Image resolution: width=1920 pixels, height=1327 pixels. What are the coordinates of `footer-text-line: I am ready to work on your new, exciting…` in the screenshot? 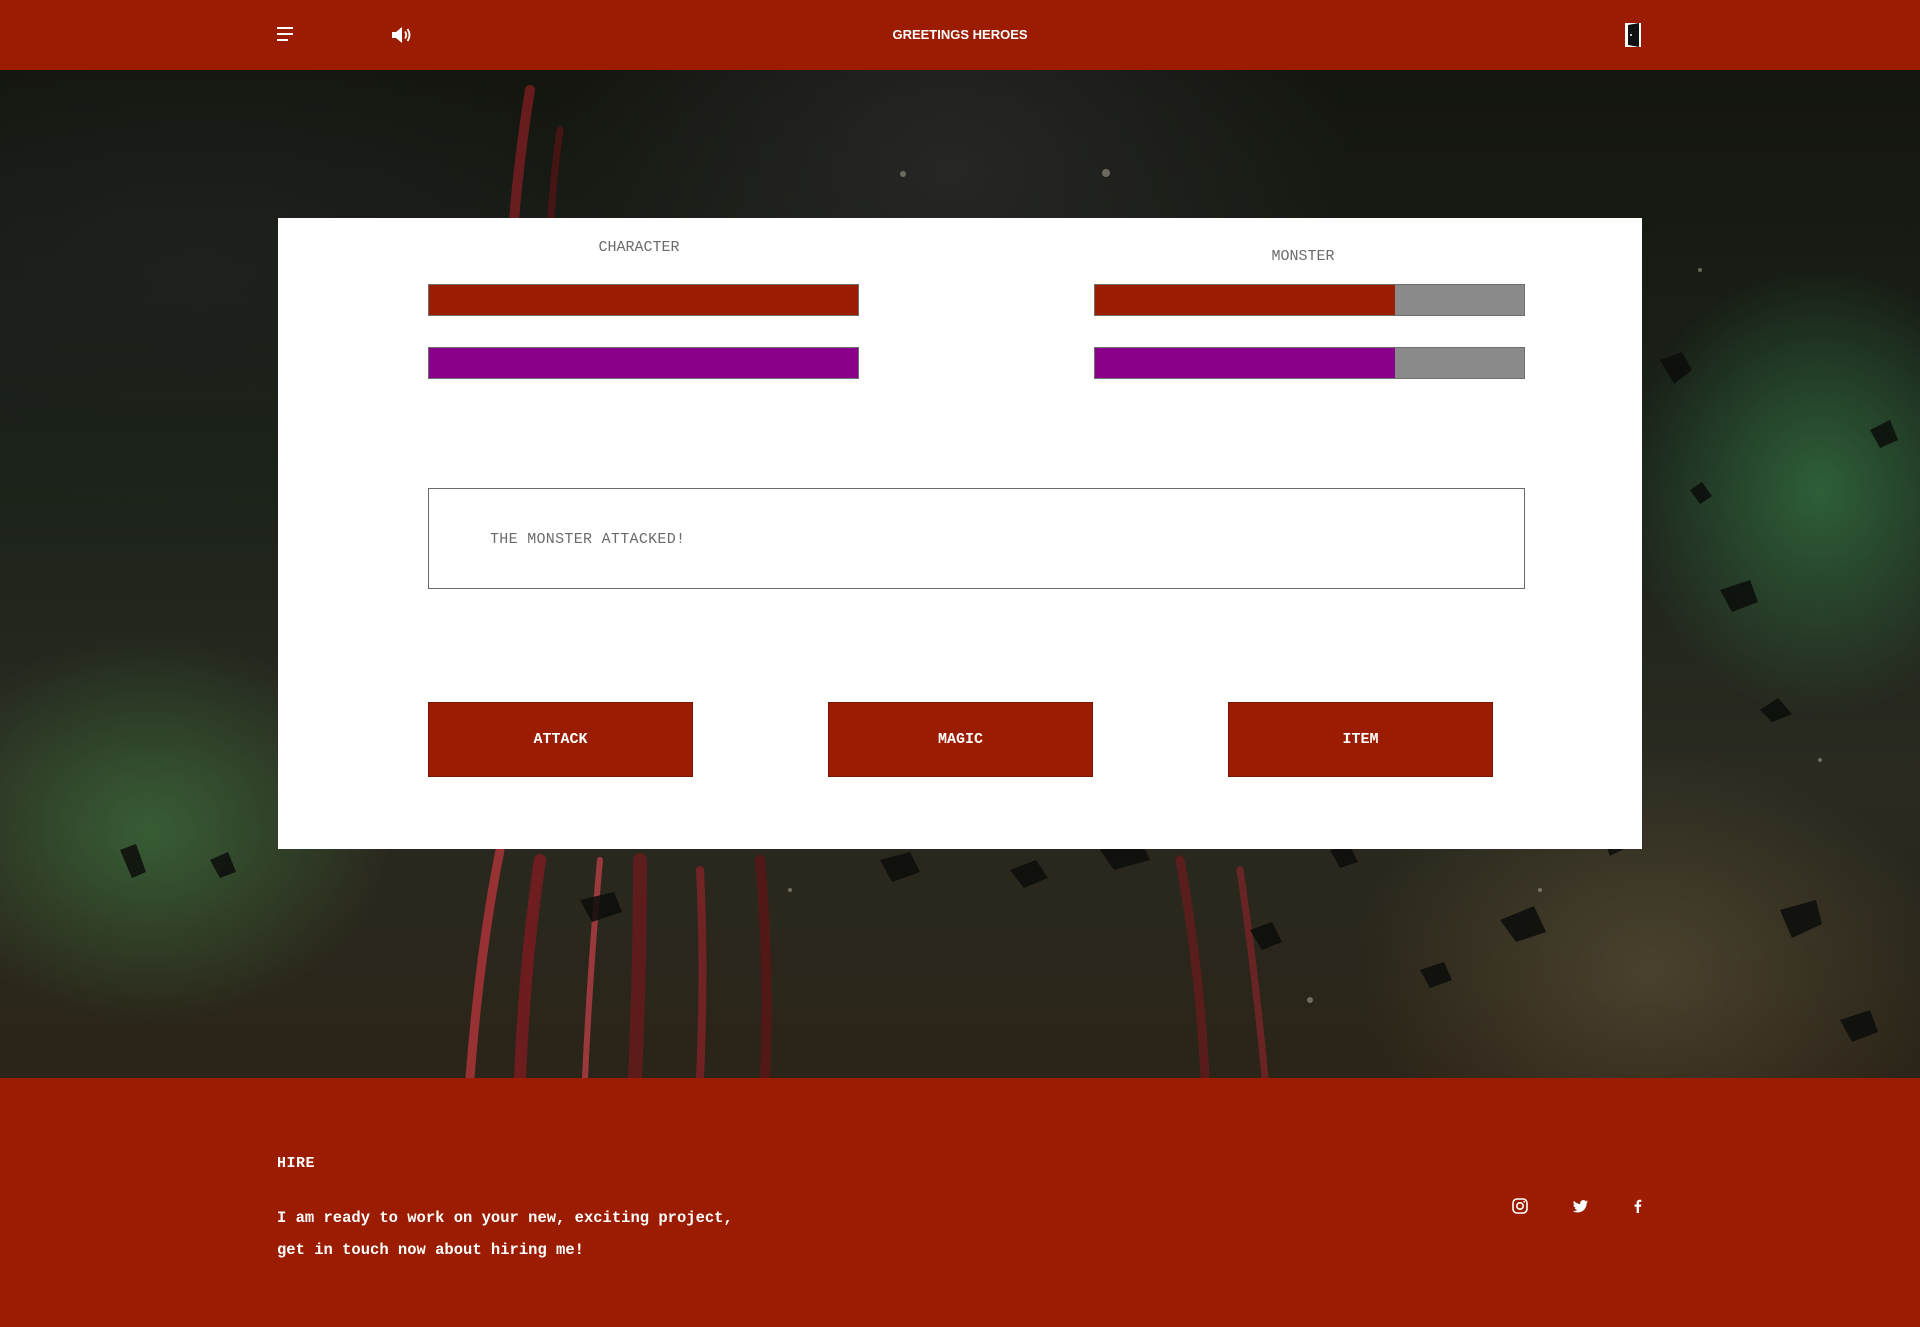 It's located at (505, 1218).